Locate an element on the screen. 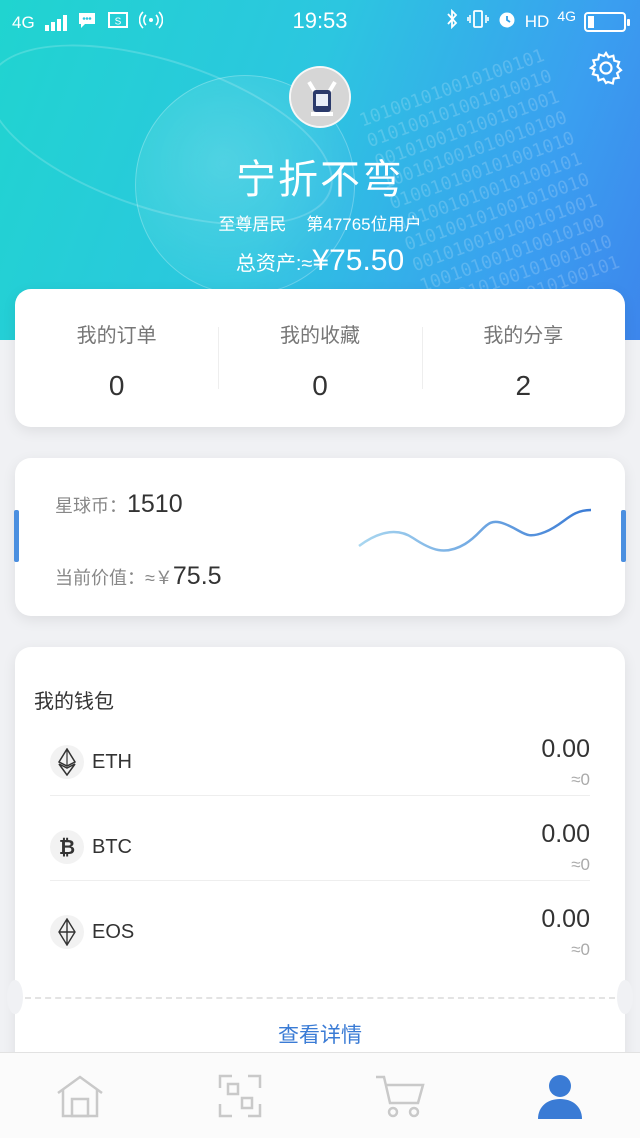 The image size is (640, 1138). battery-icon is located at coordinates (607, 21).